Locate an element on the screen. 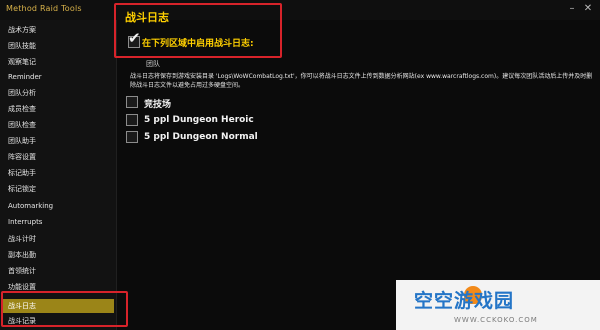 The height and width of the screenshot is (330, 600). sidebar-item-member-check: 成员检查 is located at coordinates (60, 109).